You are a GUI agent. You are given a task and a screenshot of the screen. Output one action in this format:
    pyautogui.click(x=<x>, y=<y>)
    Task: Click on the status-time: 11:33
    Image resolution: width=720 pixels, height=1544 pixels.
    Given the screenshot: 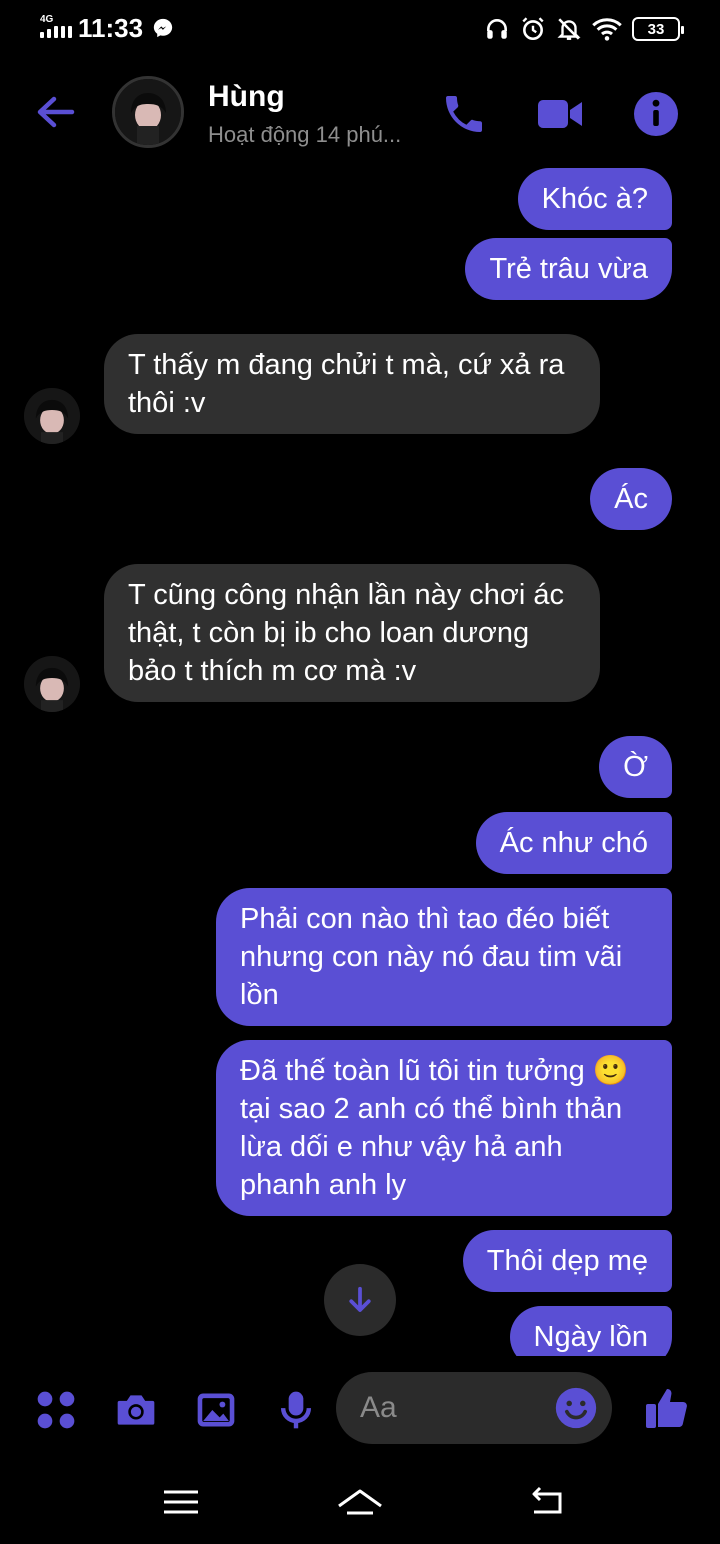 What is the action you would take?
    pyautogui.click(x=111, y=28)
    